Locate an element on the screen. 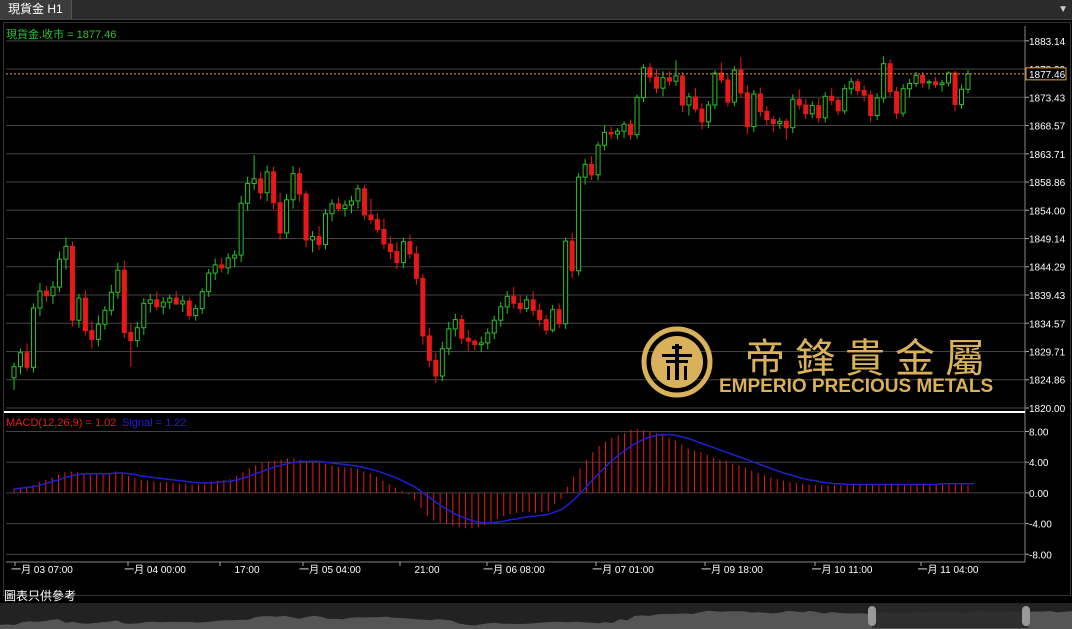 Image resolution: width=1072 pixels, height=629 pixels. time-tick-label: 17:00 is located at coordinates (246, 570).